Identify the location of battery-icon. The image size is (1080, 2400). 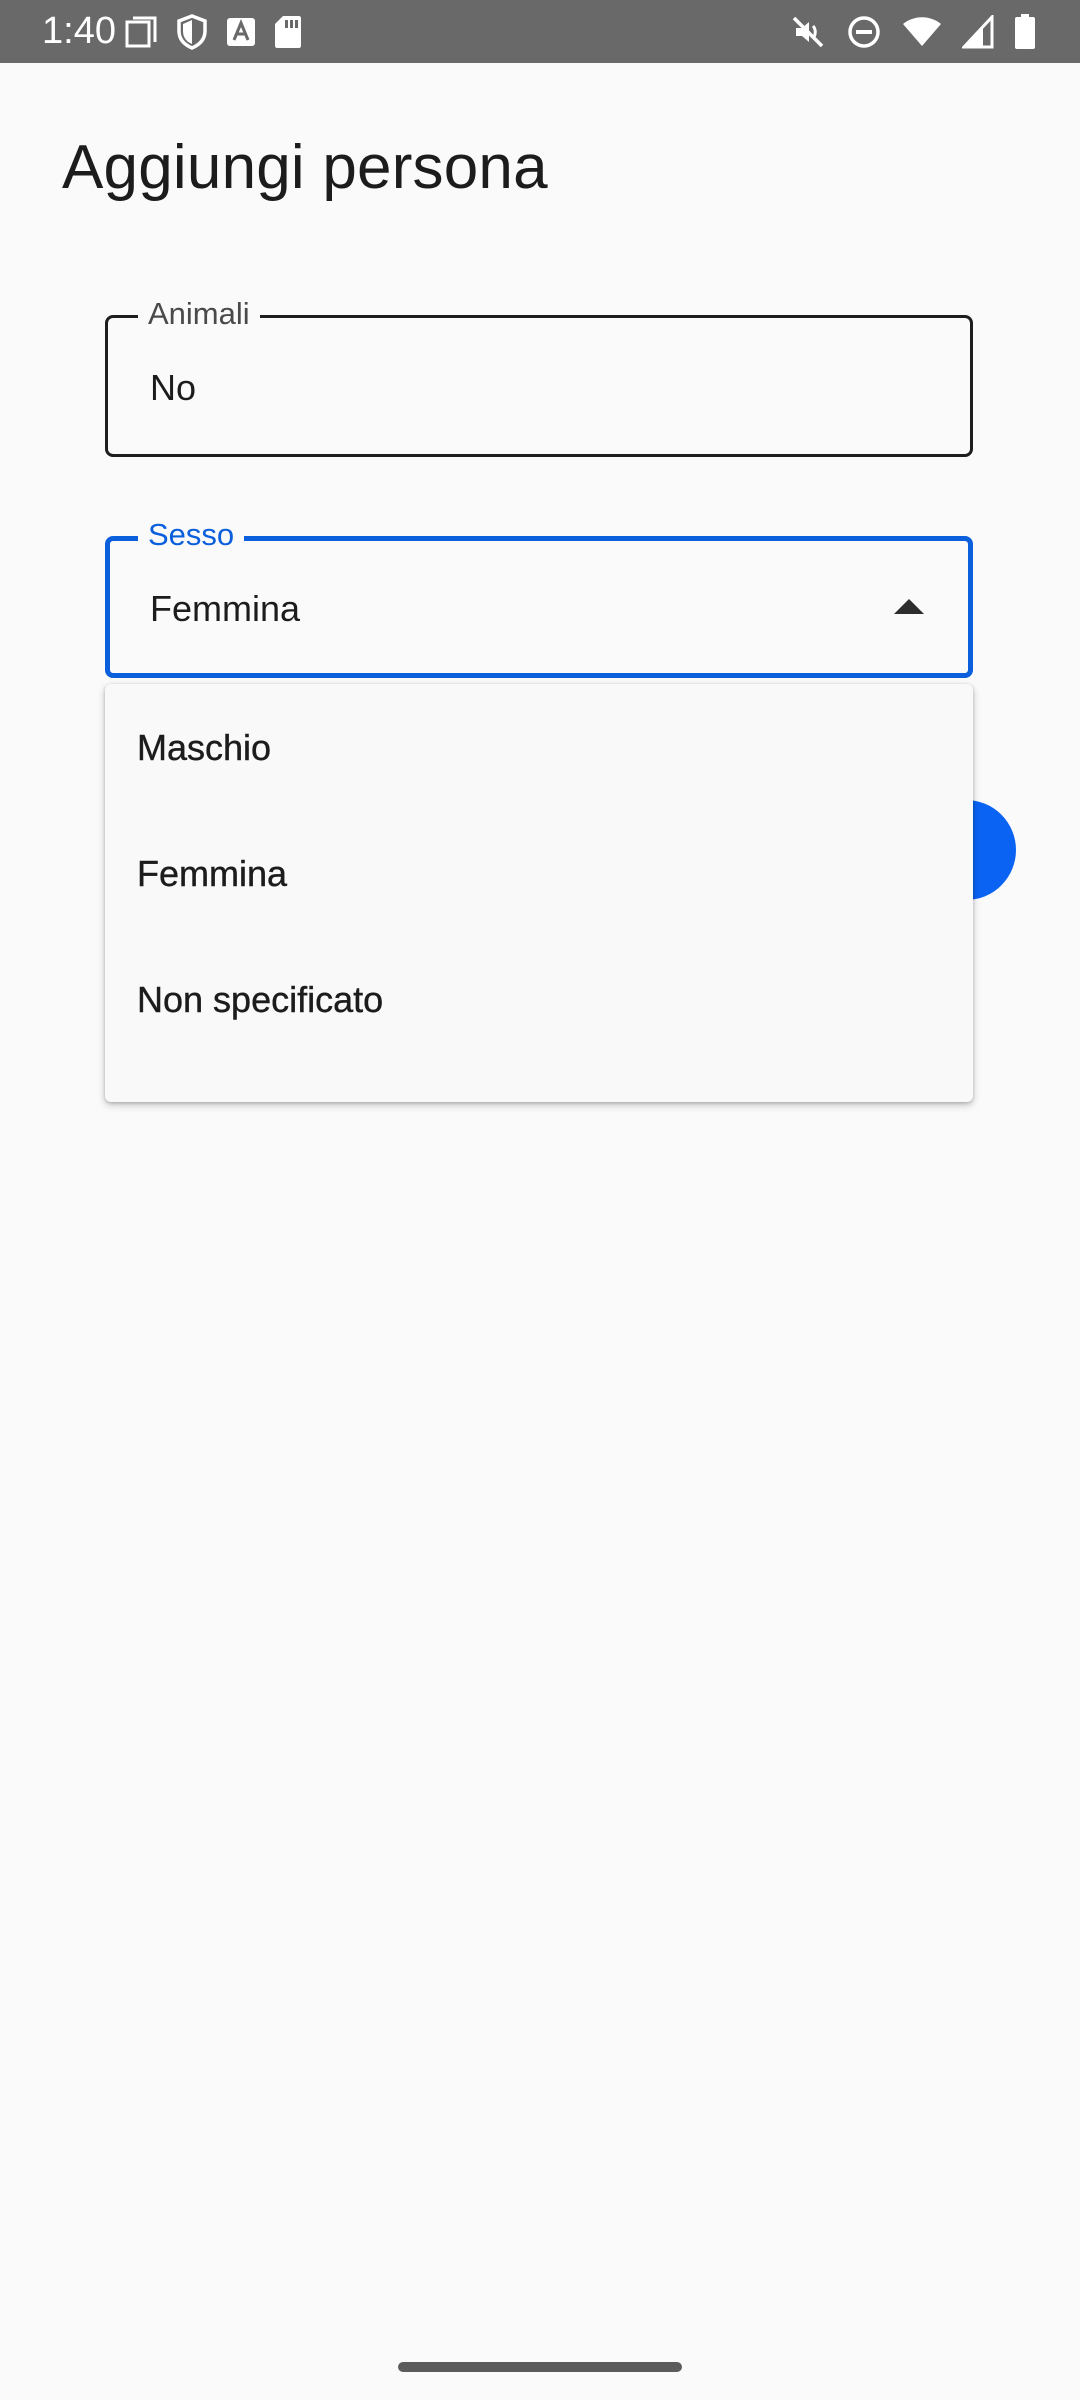
(1025, 32).